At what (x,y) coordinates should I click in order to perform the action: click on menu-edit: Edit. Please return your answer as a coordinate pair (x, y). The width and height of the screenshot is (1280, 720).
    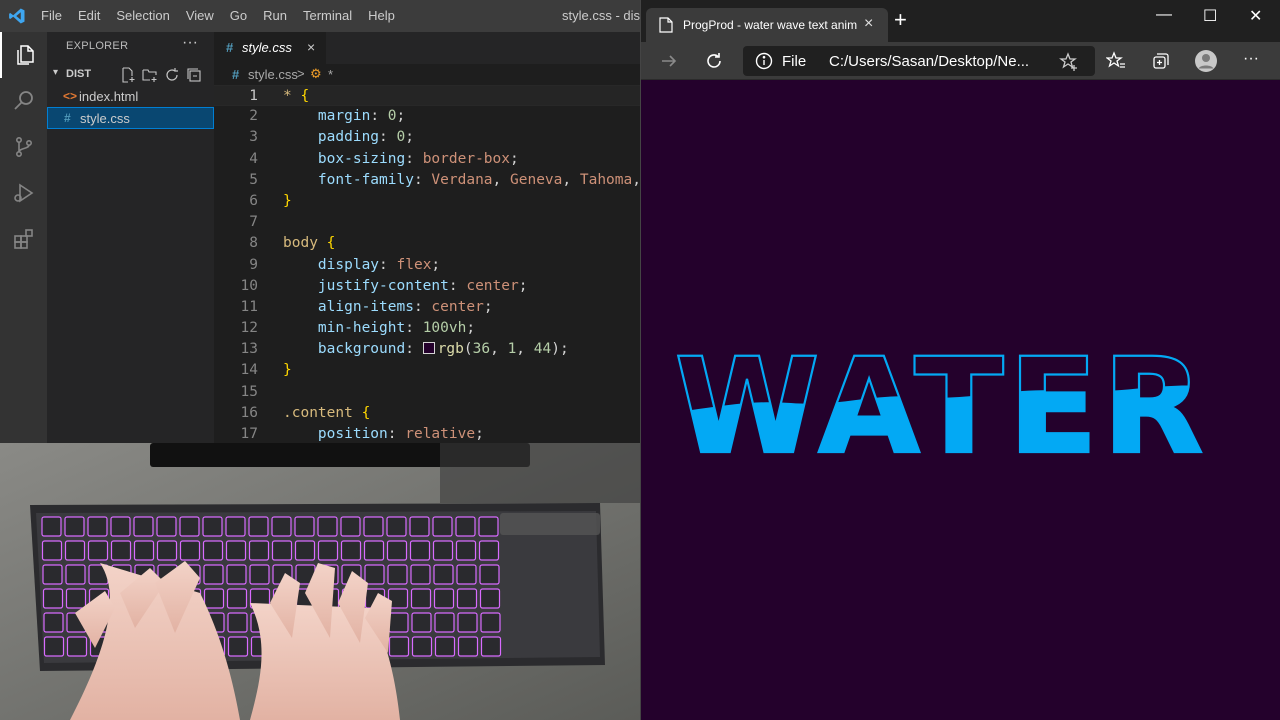
    Looking at the image, I should click on (89, 16).